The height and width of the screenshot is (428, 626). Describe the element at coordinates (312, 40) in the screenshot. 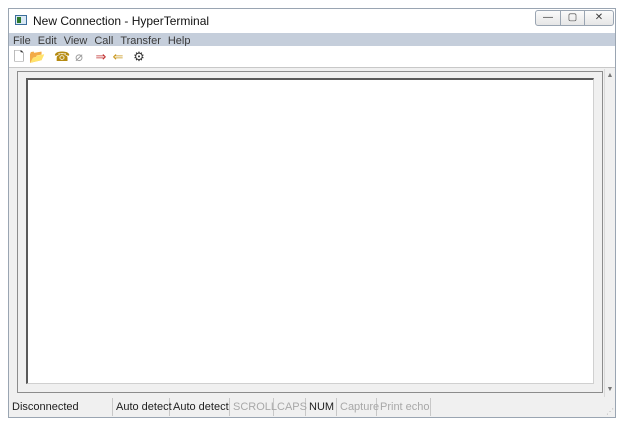

I see `menu-bar: File Edit View Call Transfer Help` at that location.